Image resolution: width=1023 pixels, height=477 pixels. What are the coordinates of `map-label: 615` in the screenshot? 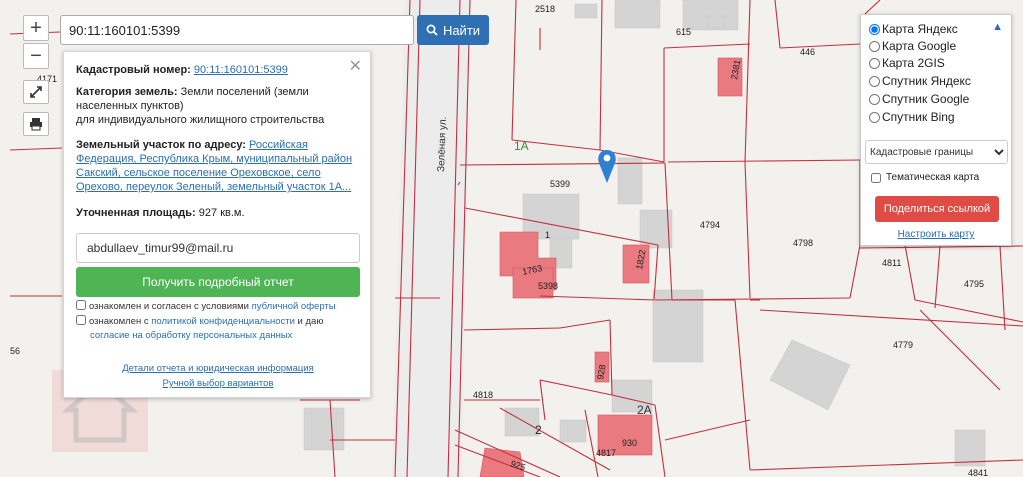 It's located at (683, 32).